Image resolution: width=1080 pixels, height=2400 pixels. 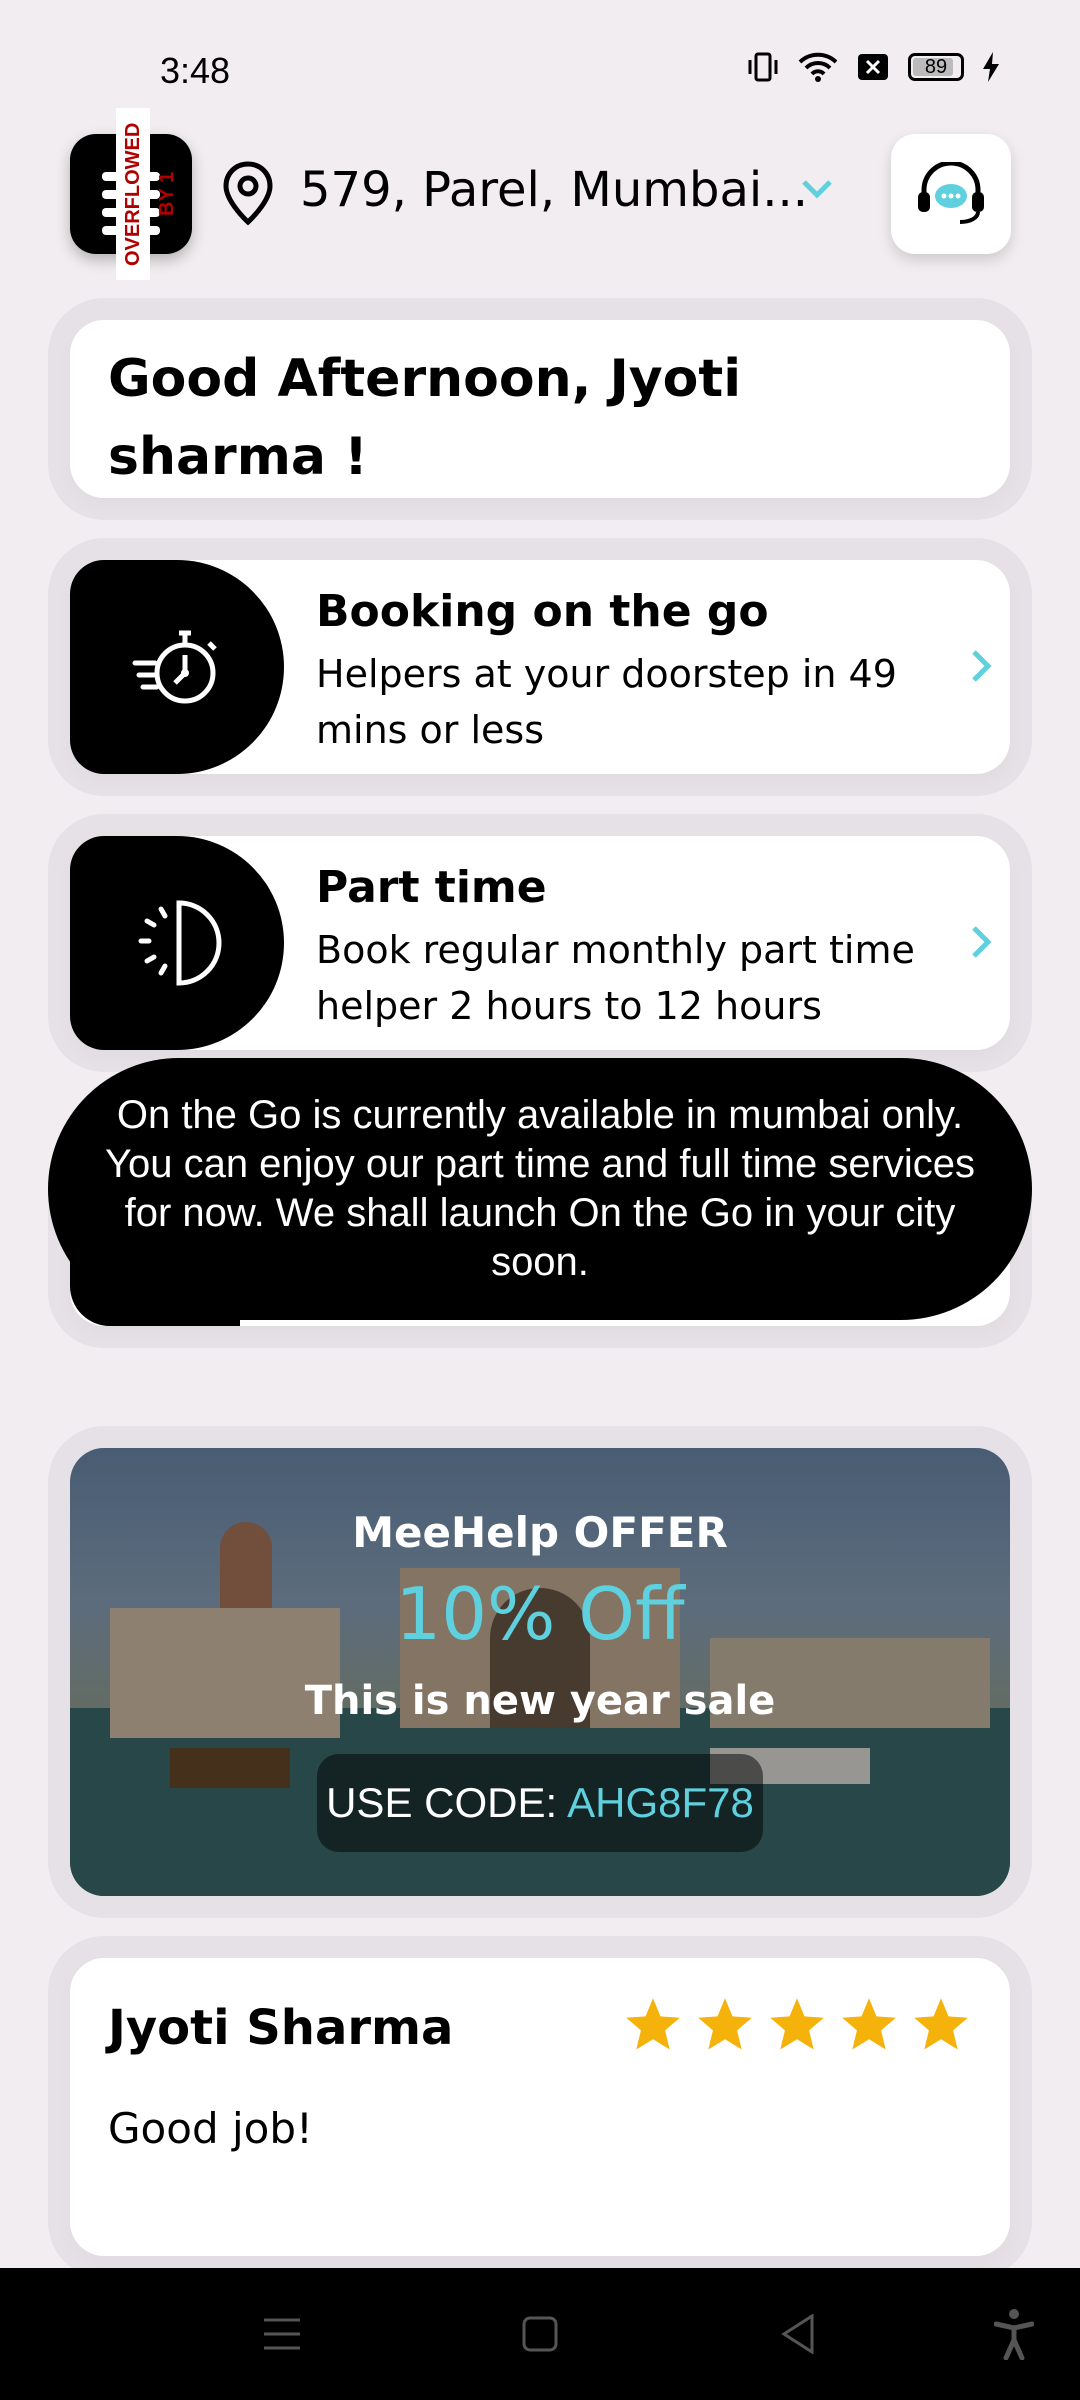 What do you see at coordinates (763, 67) in the screenshot?
I see `vibrate-icon` at bounding box center [763, 67].